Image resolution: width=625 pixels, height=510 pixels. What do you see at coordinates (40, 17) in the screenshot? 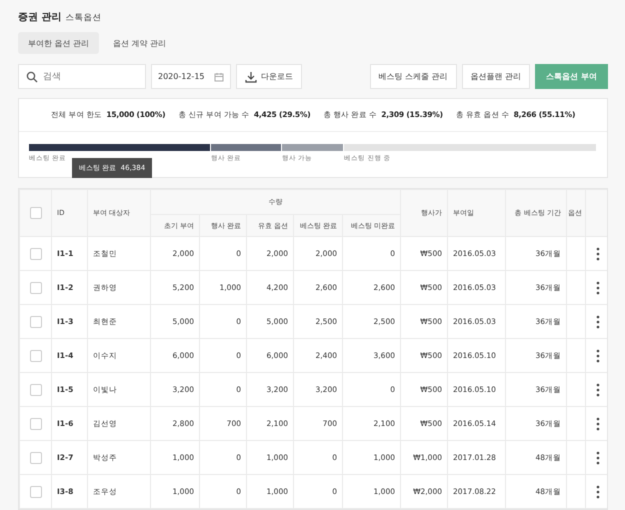
I see `page-title: 증권 관리` at bounding box center [40, 17].